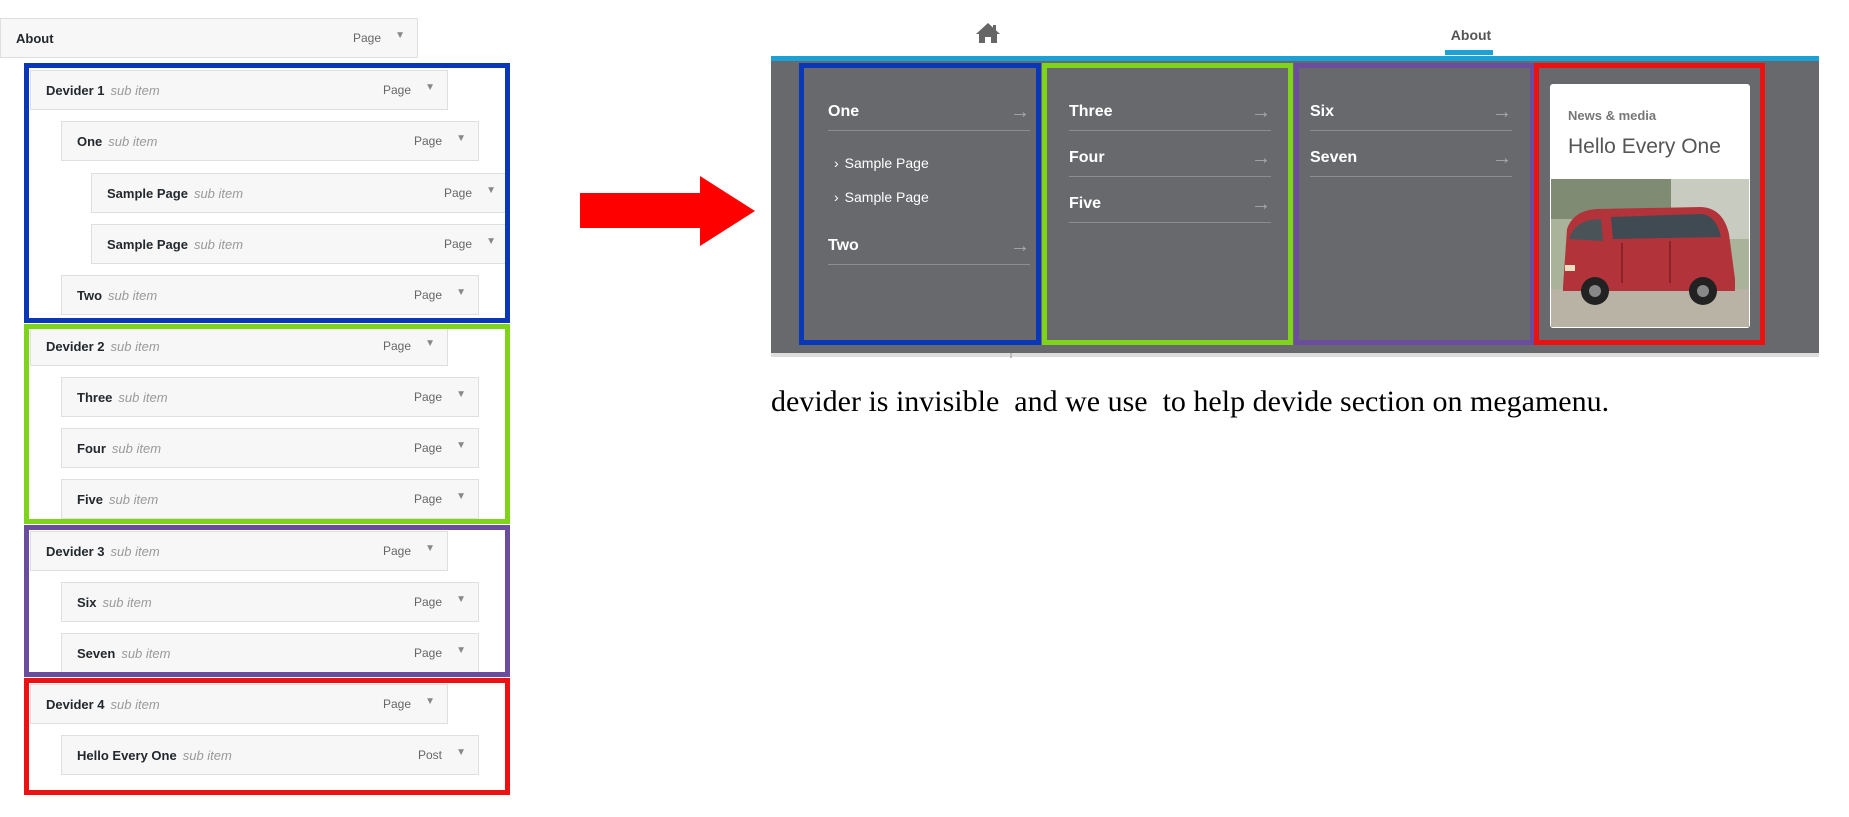 This screenshot has height=817, width=1849. I want to click on menu-item-about: About Page ▼, so click(209, 38).